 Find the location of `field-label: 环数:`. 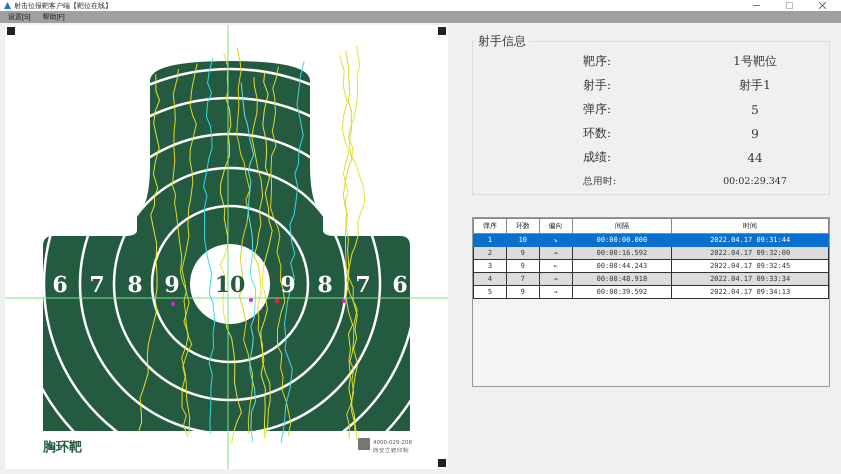

field-label: 环数: is located at coordinates (597, 133).